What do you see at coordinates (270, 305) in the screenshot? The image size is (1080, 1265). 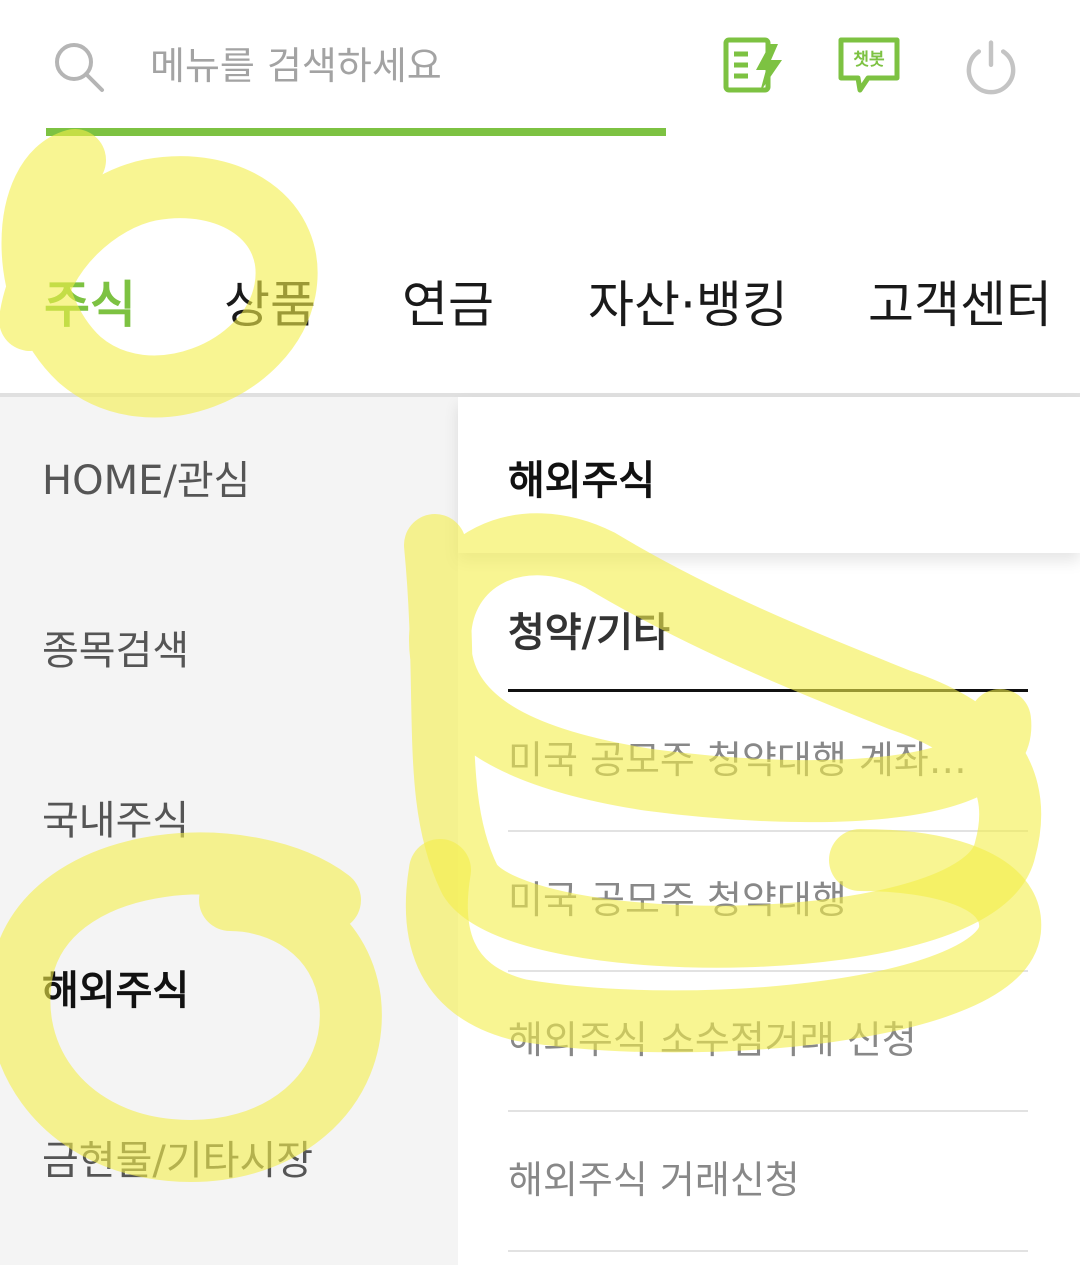 I see `tab-products: 상품` at bounding box center [270, 305].